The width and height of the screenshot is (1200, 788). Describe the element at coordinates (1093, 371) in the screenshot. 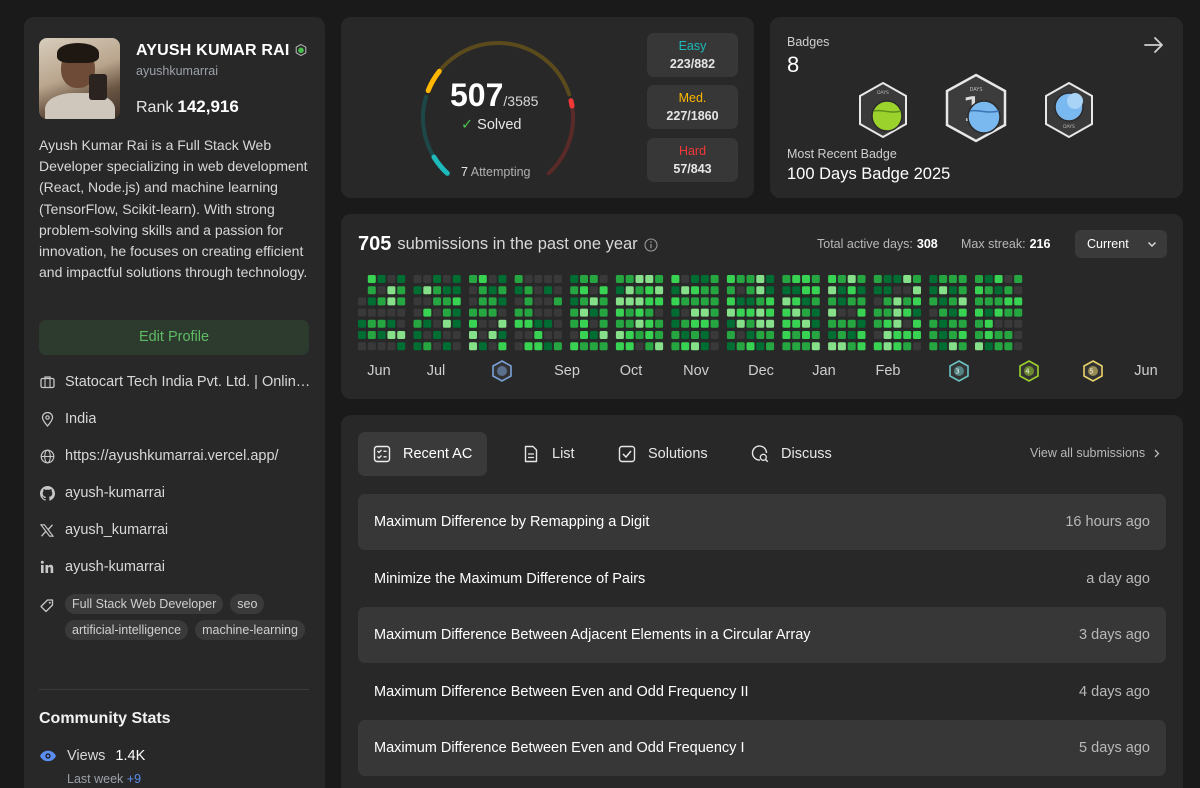

I see `monthly-badge-icon: 5` at that location.